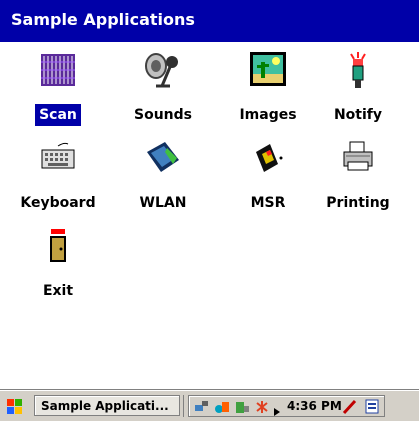  What do you see at coordinates (163, 165) in the screenshot?
I see `wlan-icon` at bounding box center [163, 165].